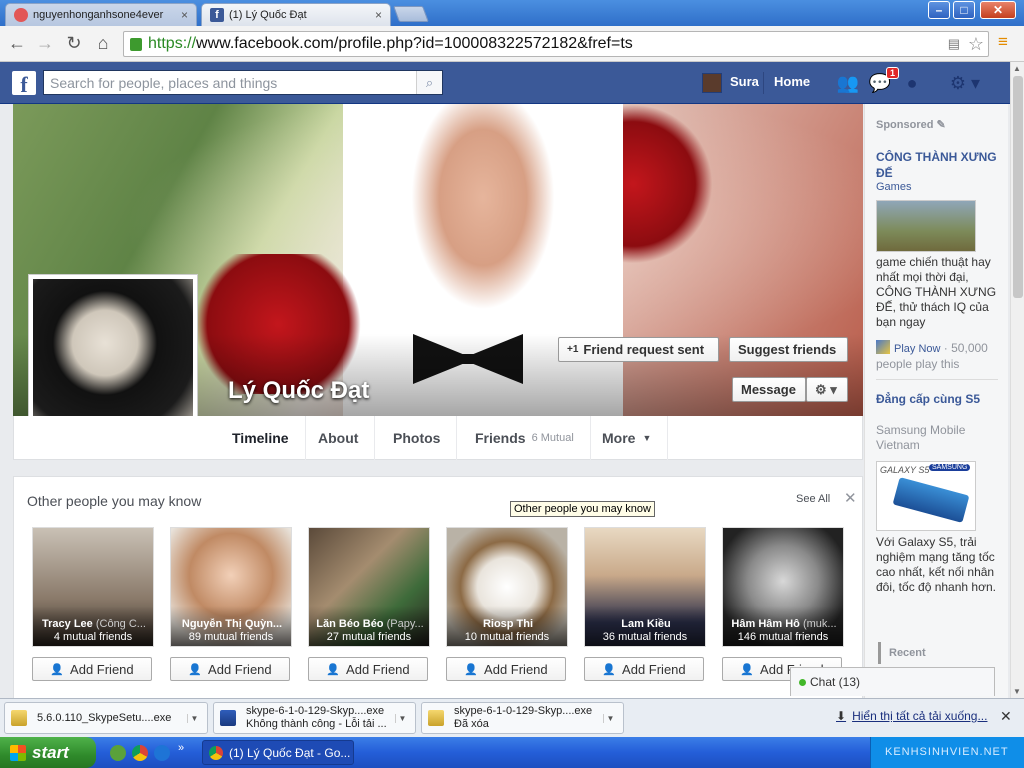 This screenshot has height=768, width=1024. What do you see at coordinates (582, 509) in the screenshot?
I see `tooltip: Other people you may know` at bounding box center [582, 509].